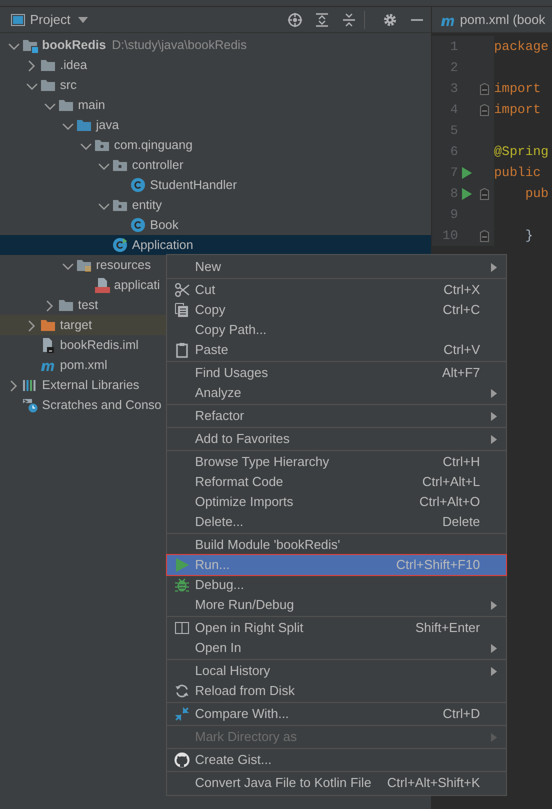 This screenshot has width=552, height=809. What do you see at coordinates (231, 373) in the screenshot?
I see `menu-label: Find Usages` at bounding box center [231, 373].